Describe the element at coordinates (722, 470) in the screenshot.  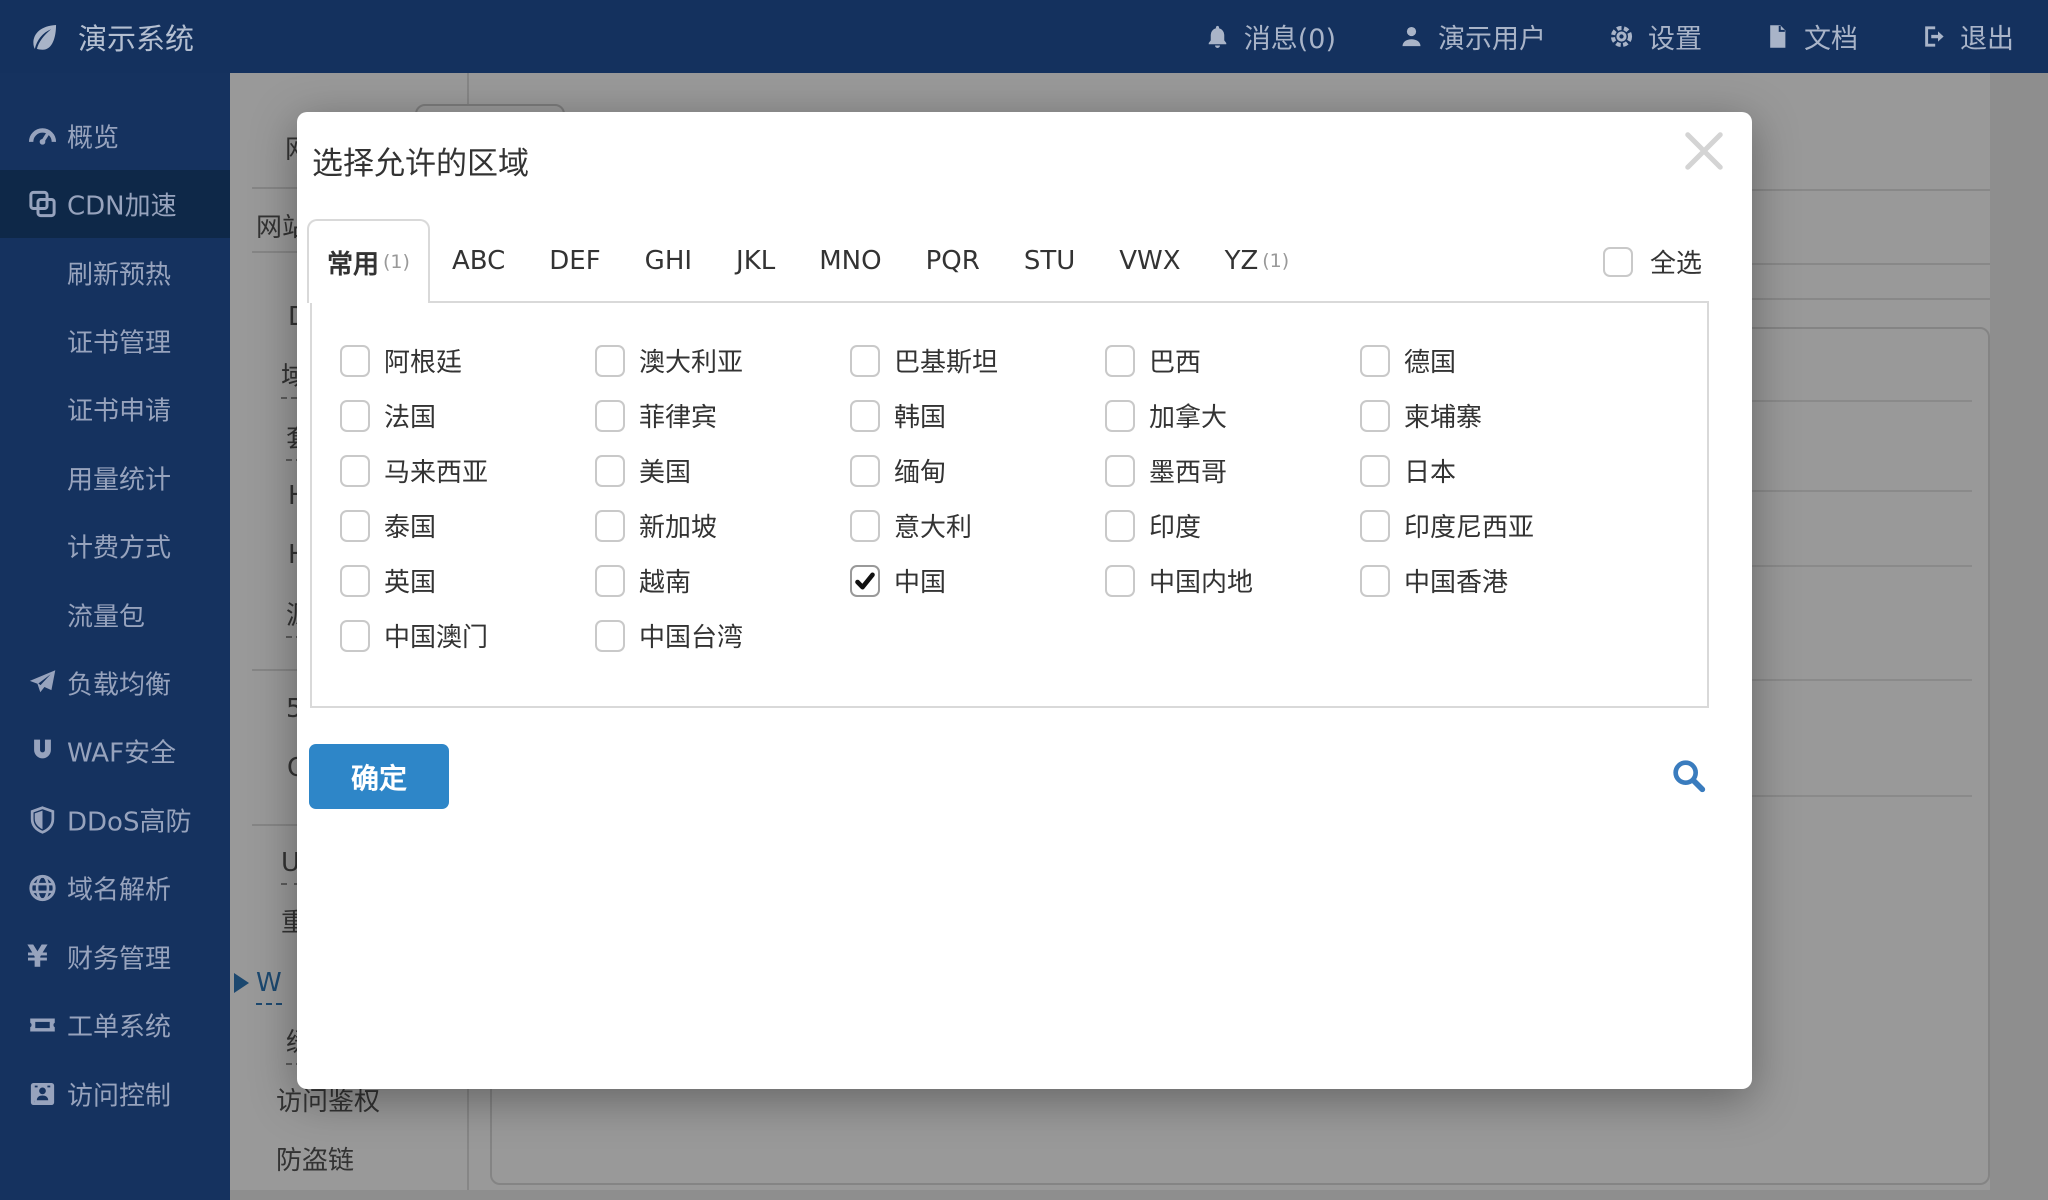
I see `region-item: 美国` at that location.